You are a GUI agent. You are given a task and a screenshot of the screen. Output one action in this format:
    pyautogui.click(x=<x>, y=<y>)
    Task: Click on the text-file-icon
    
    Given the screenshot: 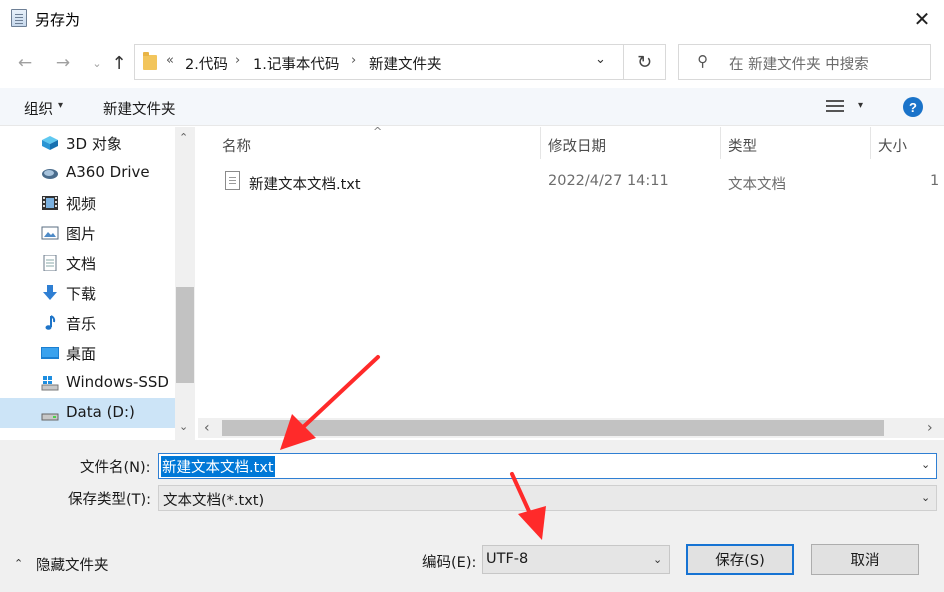 What is the action you would take?
    pyautogui.click(x=232, y=180)
    